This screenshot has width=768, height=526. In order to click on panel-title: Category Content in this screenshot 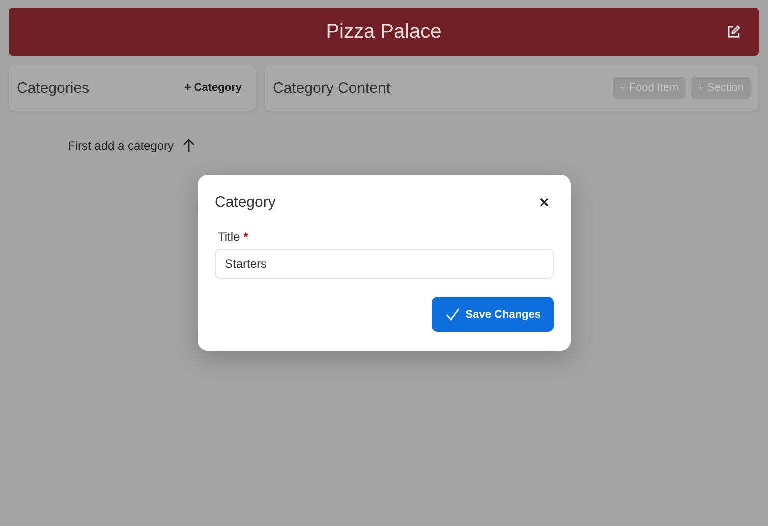, I will do `click(332, 88)`.